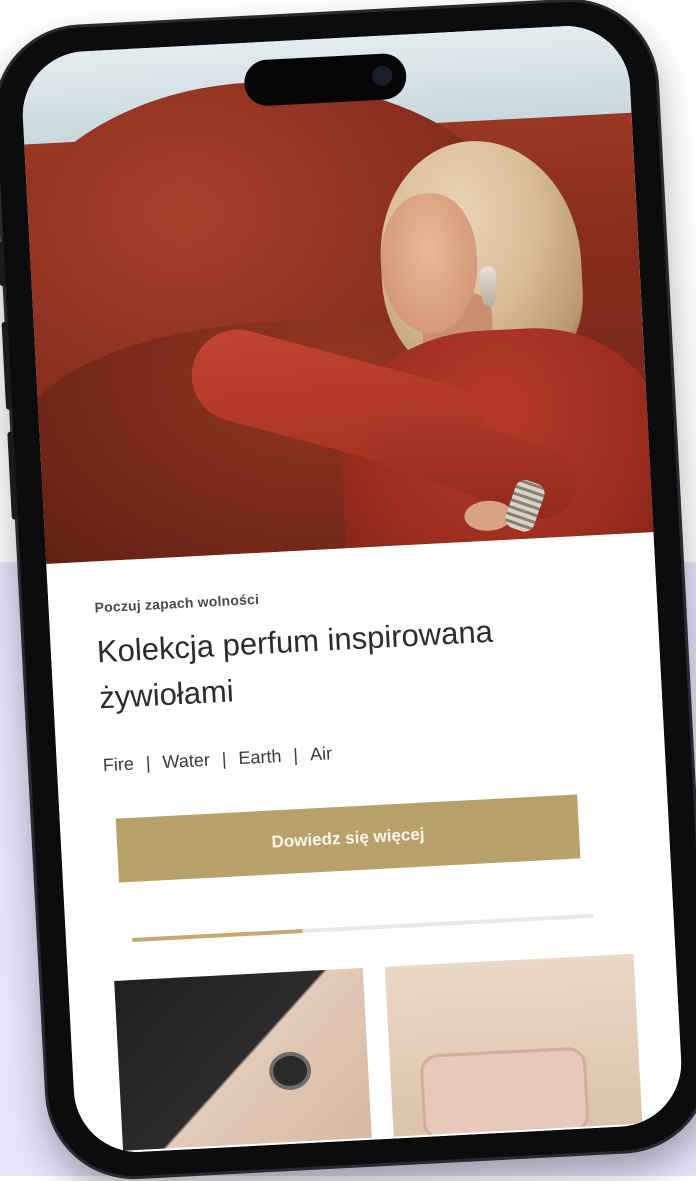  Describe the element at coordinates (295, 664) in the screenshot. I see `page-title: Kolekcja perfum inspirowana żywiołami` at that location.